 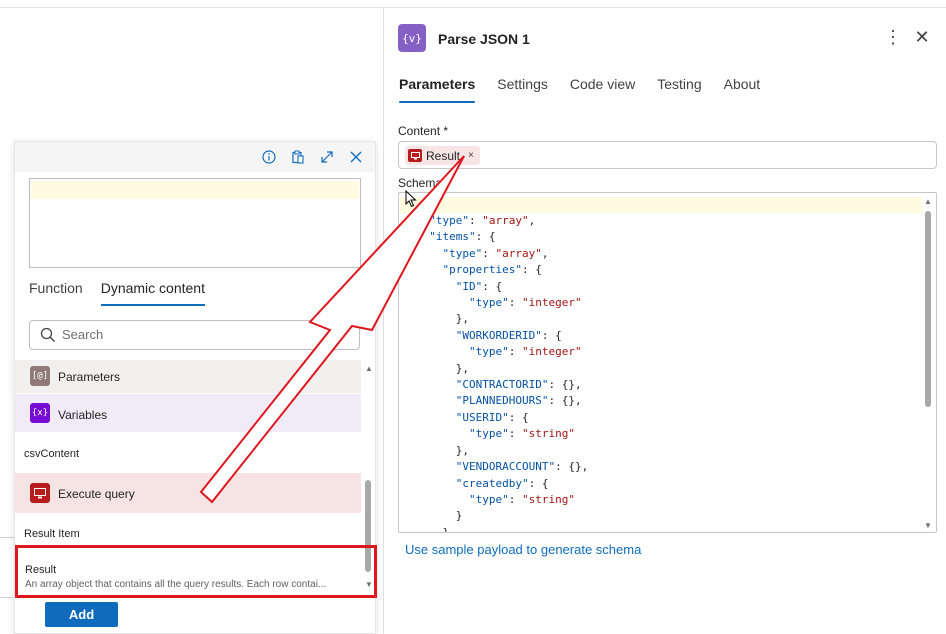 I want to click on tab-dynamic-content: Dynamic content, so click(x=153, y=293).